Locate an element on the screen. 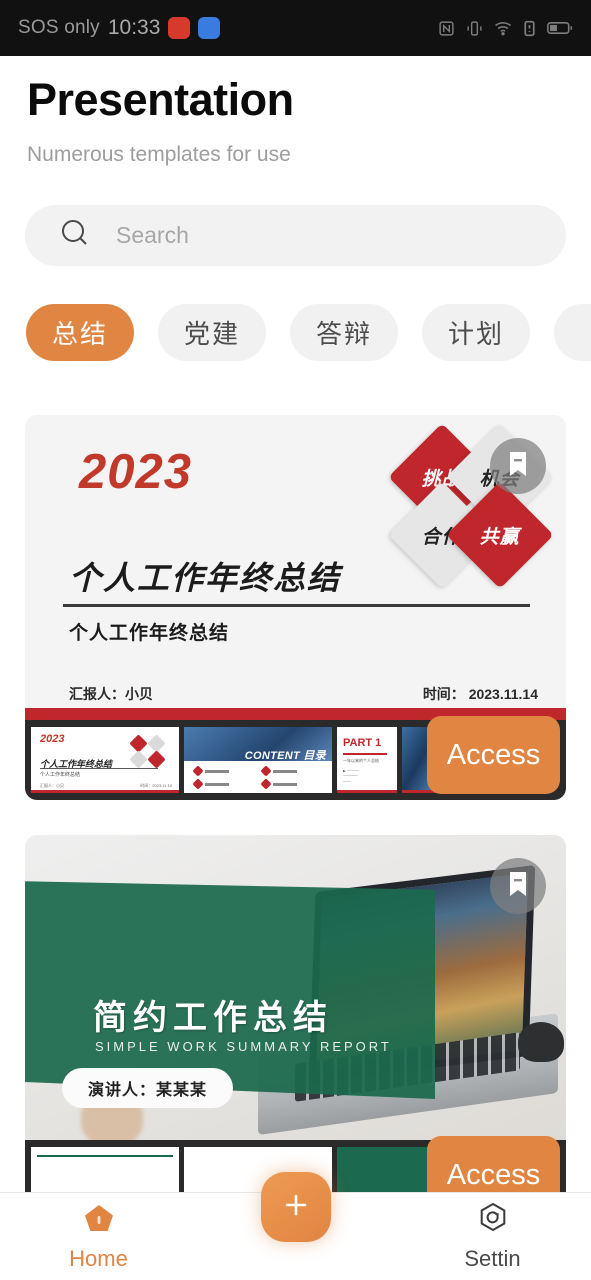 This screenshot has height=1280, width=591. slide-sub-title: 个人工作年终总结 is located at coordinates (149, 633).